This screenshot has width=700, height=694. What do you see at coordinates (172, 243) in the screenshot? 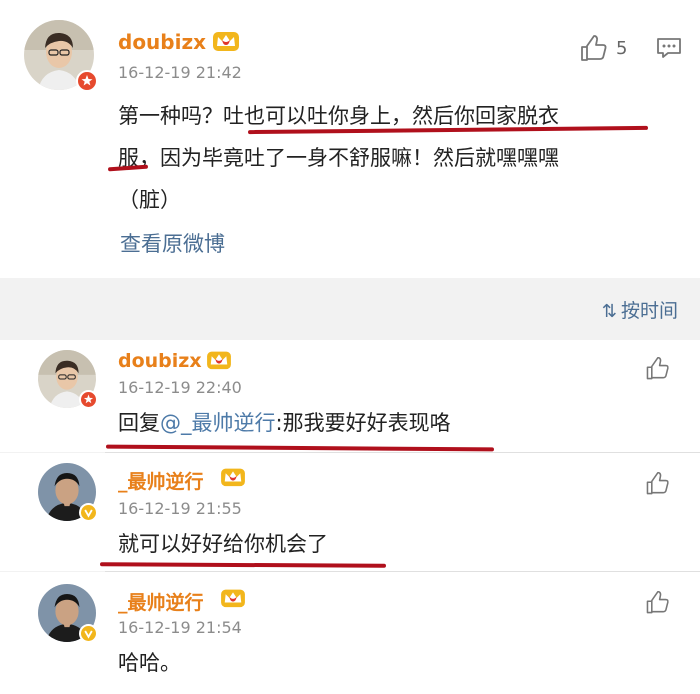
I see `view-original-link: 查看原微博` at bounding box center [172, 243].